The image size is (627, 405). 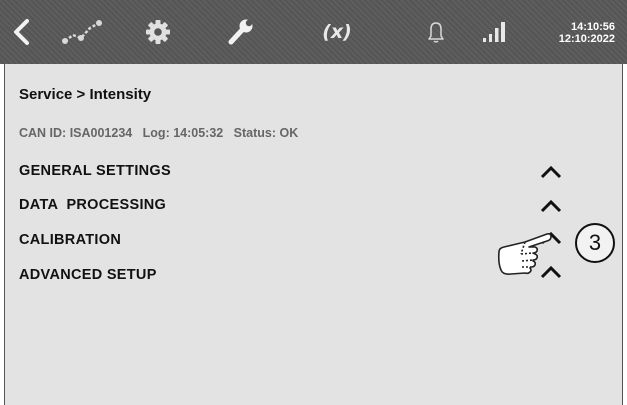 I want to click on signal-status, so click(x=494, y=32).